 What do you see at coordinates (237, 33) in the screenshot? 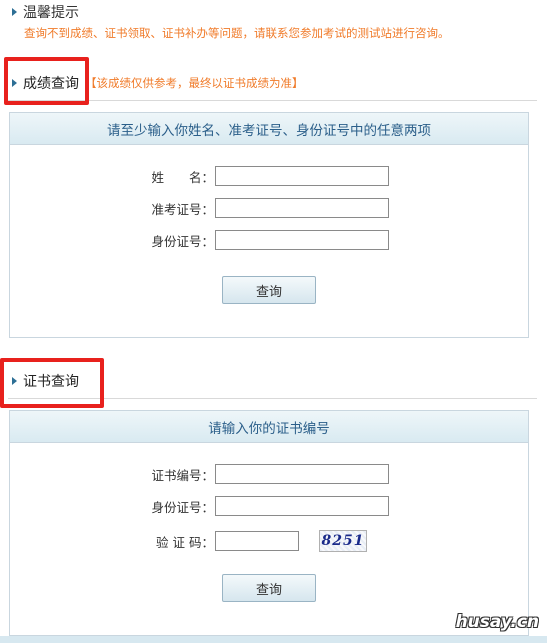
I see `tip-text: 查询不到成绩、证书领取、证书补办等问题，请联系您参加考试的测试站进行咨询。` at bounding box center [237, 33].